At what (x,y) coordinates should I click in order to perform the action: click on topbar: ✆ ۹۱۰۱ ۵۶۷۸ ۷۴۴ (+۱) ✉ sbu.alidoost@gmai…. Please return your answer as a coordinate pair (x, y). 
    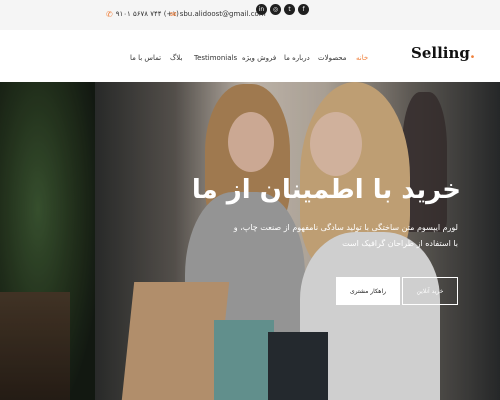
    Looking at the image, I should click on (250, 15).